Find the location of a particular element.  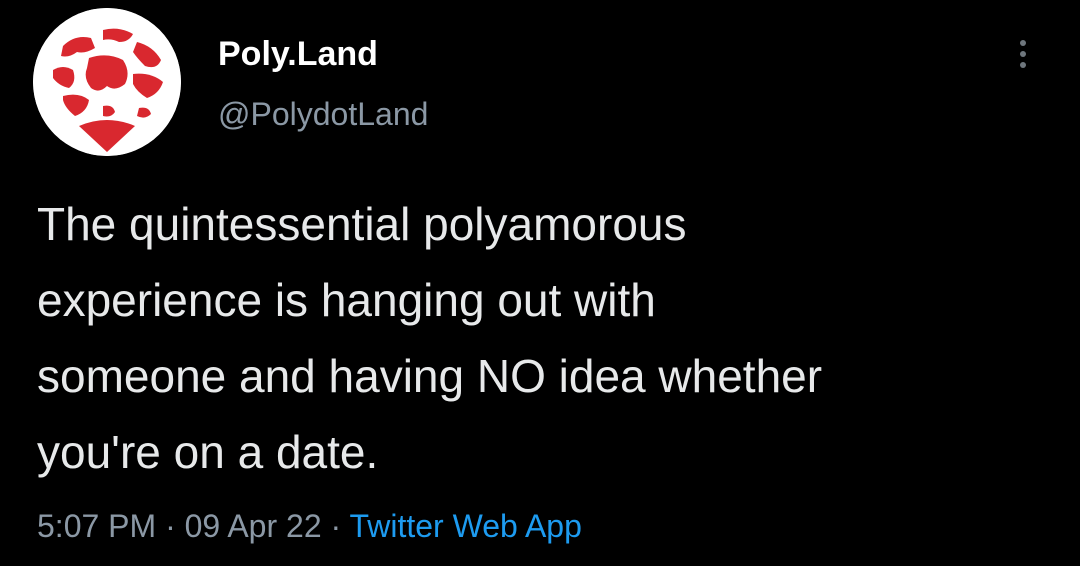

author-handle: @PolydotLand is located at coordinates (323, 114).